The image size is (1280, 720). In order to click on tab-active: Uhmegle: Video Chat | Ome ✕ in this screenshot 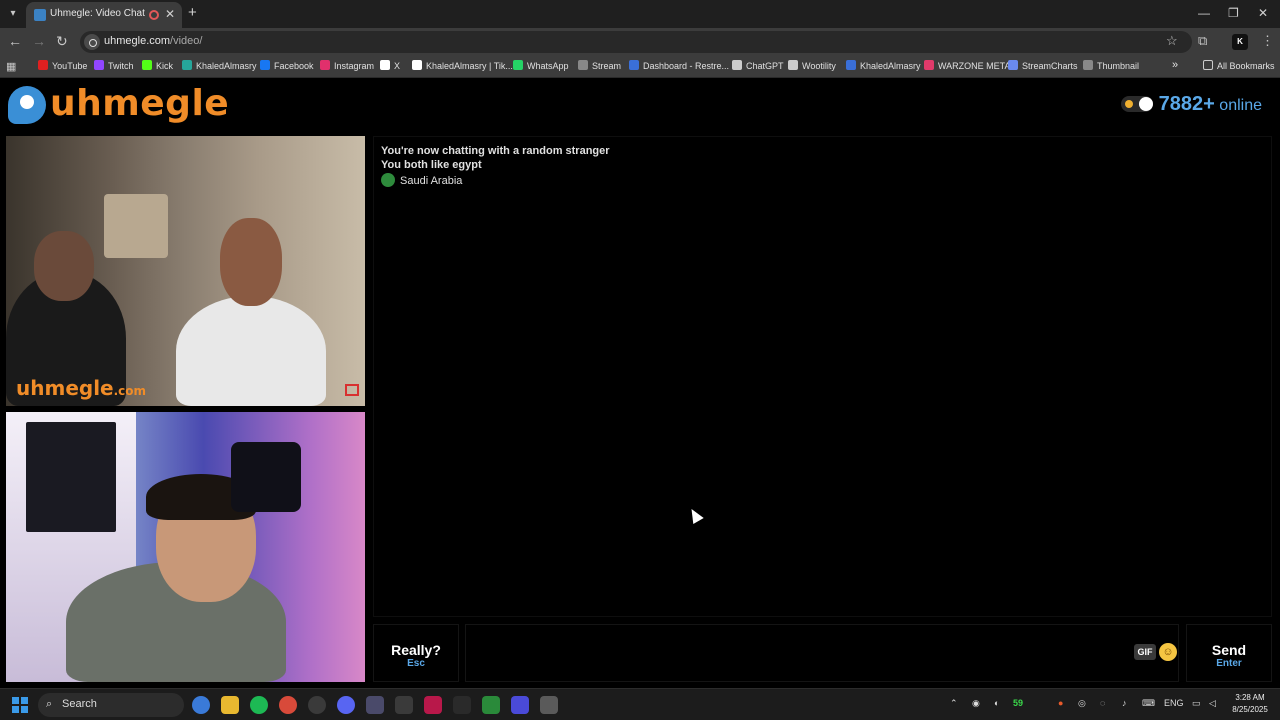, I will do `click(104, 15)`.